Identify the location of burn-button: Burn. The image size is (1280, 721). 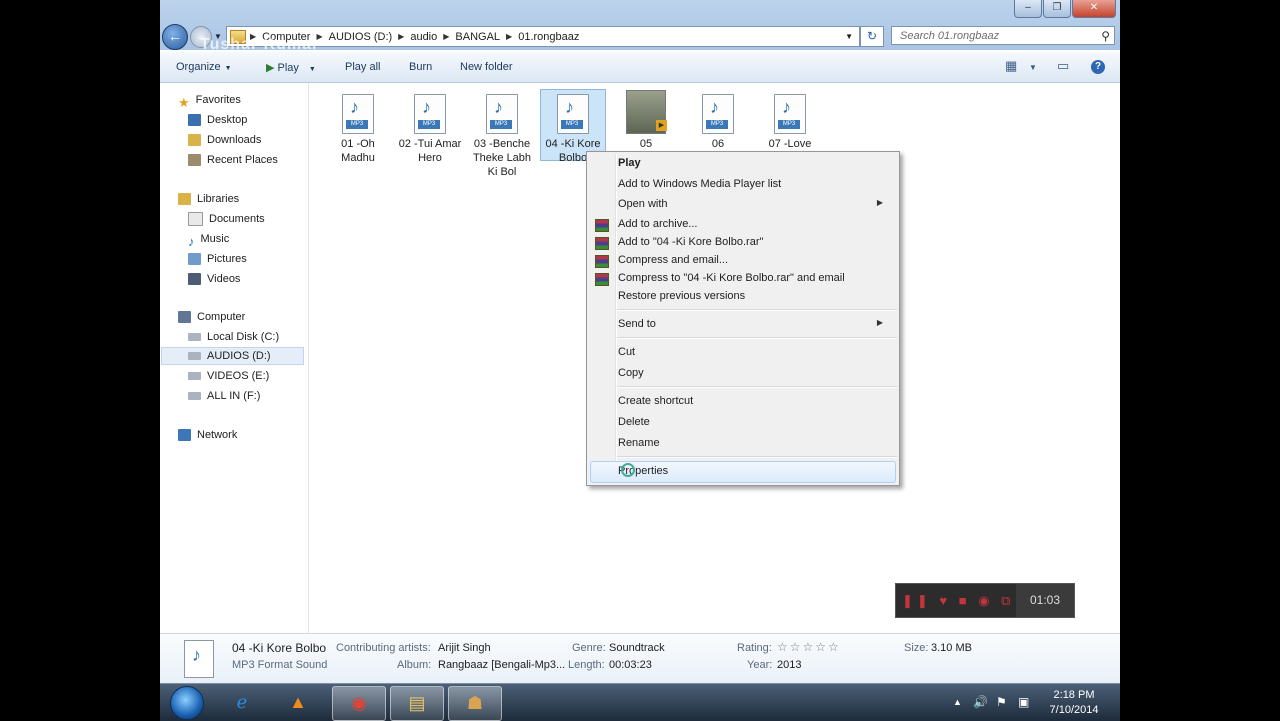
(420, 67).